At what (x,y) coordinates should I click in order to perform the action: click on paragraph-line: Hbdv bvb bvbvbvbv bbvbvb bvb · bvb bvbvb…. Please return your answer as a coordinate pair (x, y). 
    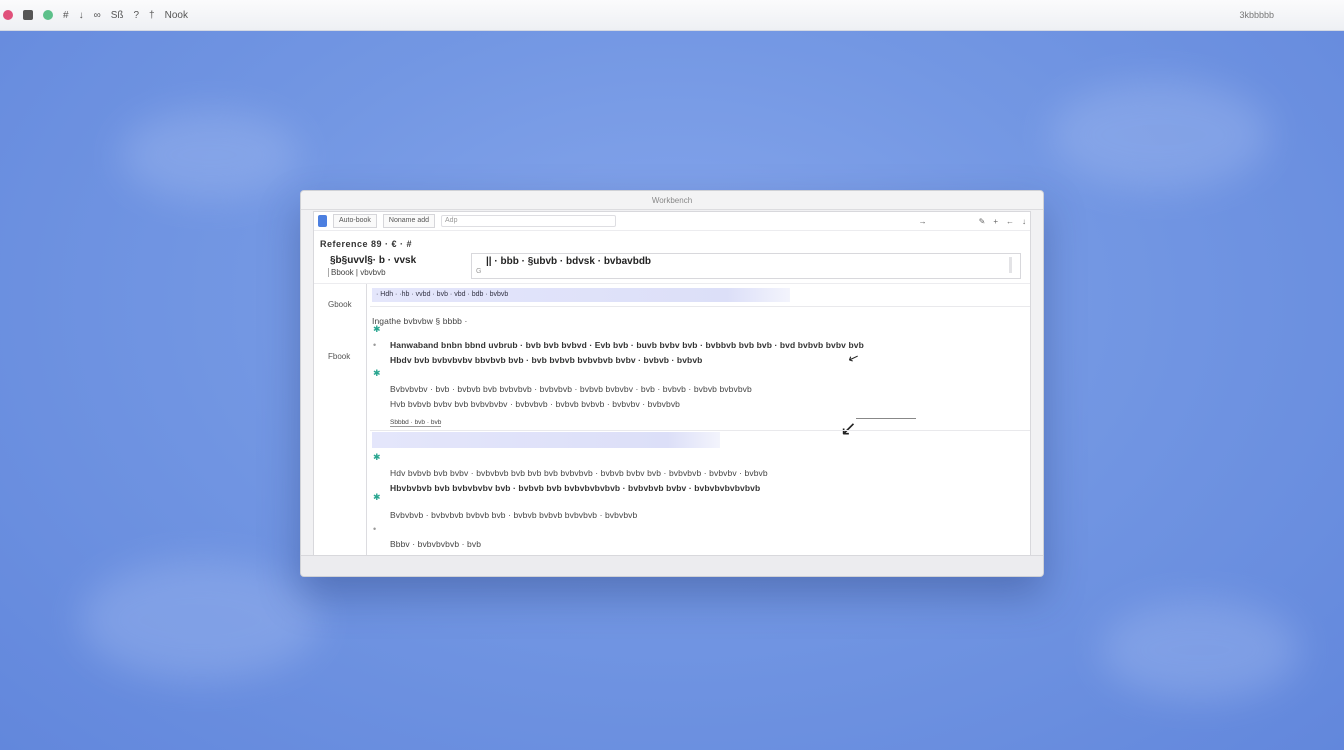
    Looking at the image, I should click on (546, 360).